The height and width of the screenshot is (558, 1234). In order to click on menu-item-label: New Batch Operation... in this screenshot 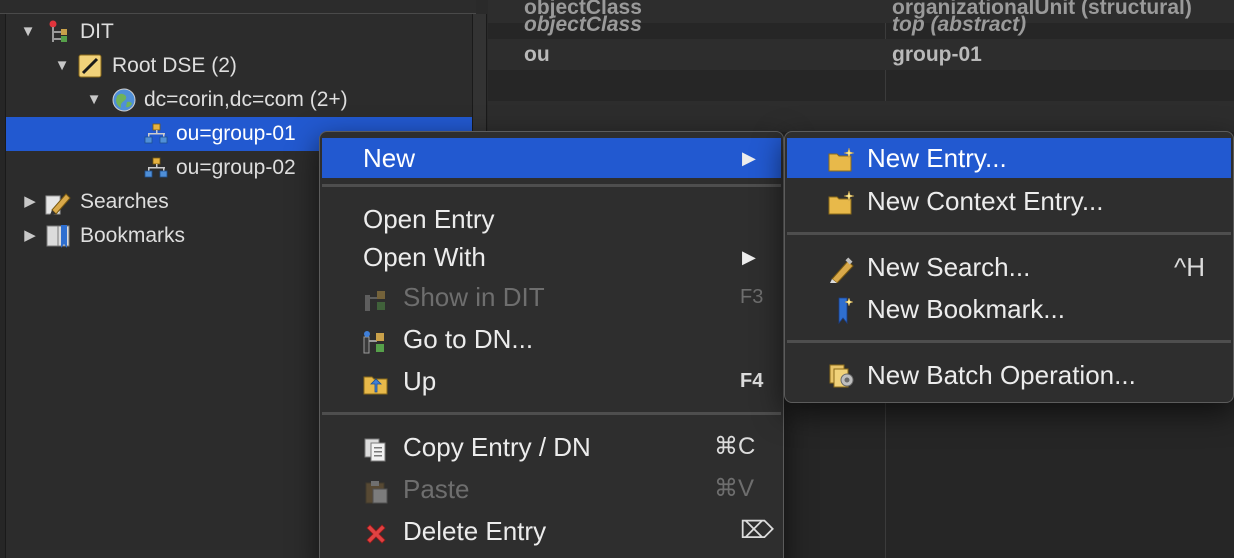, I will do `click(1001, 375)`.